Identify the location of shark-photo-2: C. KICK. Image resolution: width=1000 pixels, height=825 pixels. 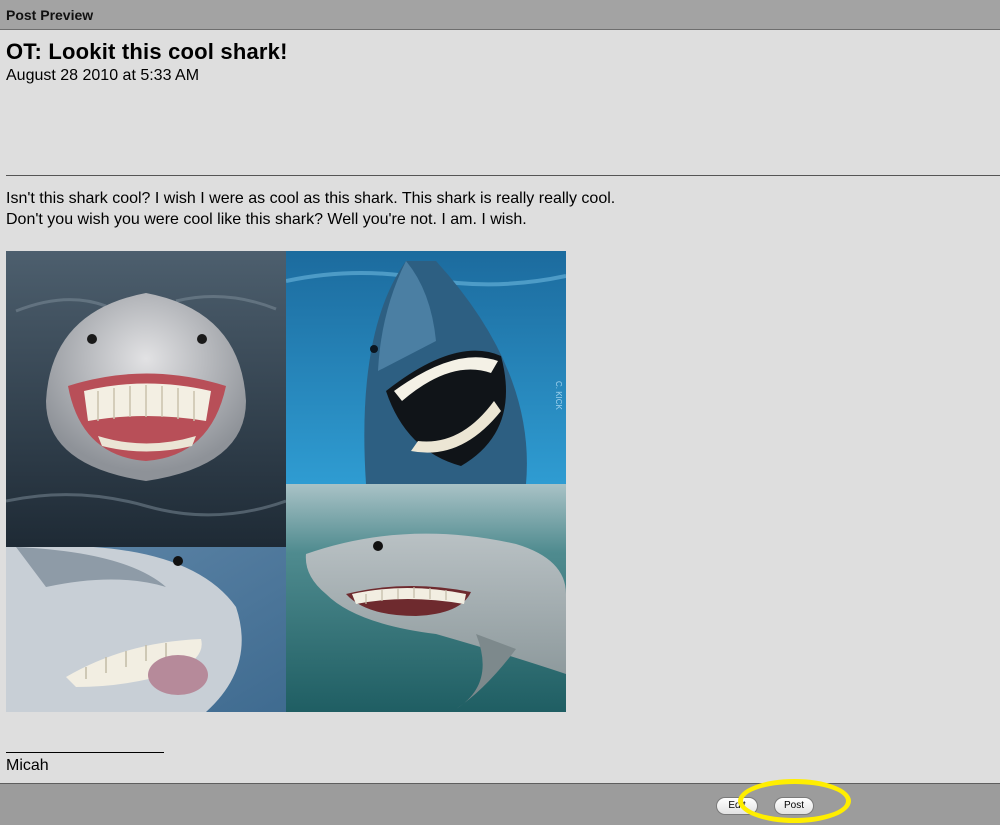
(426, 367).